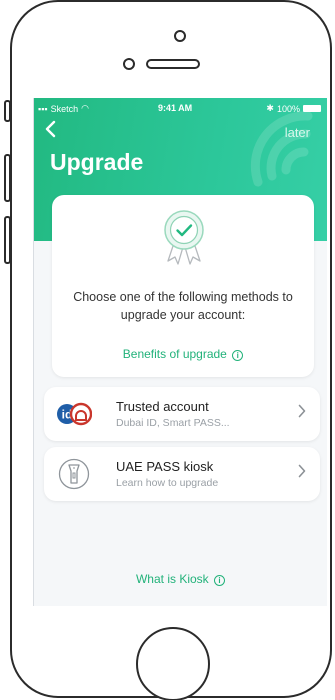 This screenshot has height=700, width=335. I want to click on certified-badge-icon, so click(184, 237).